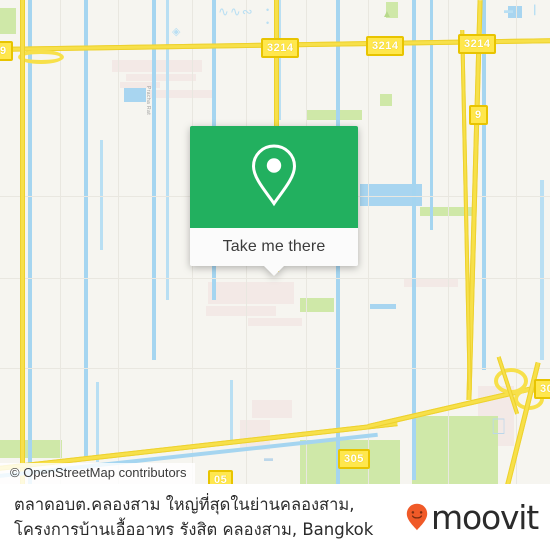  What do you see at coordinates (387, 14) in the screenshot?
I see `tree-decoration: ▲` at bounding box center [387, 14].